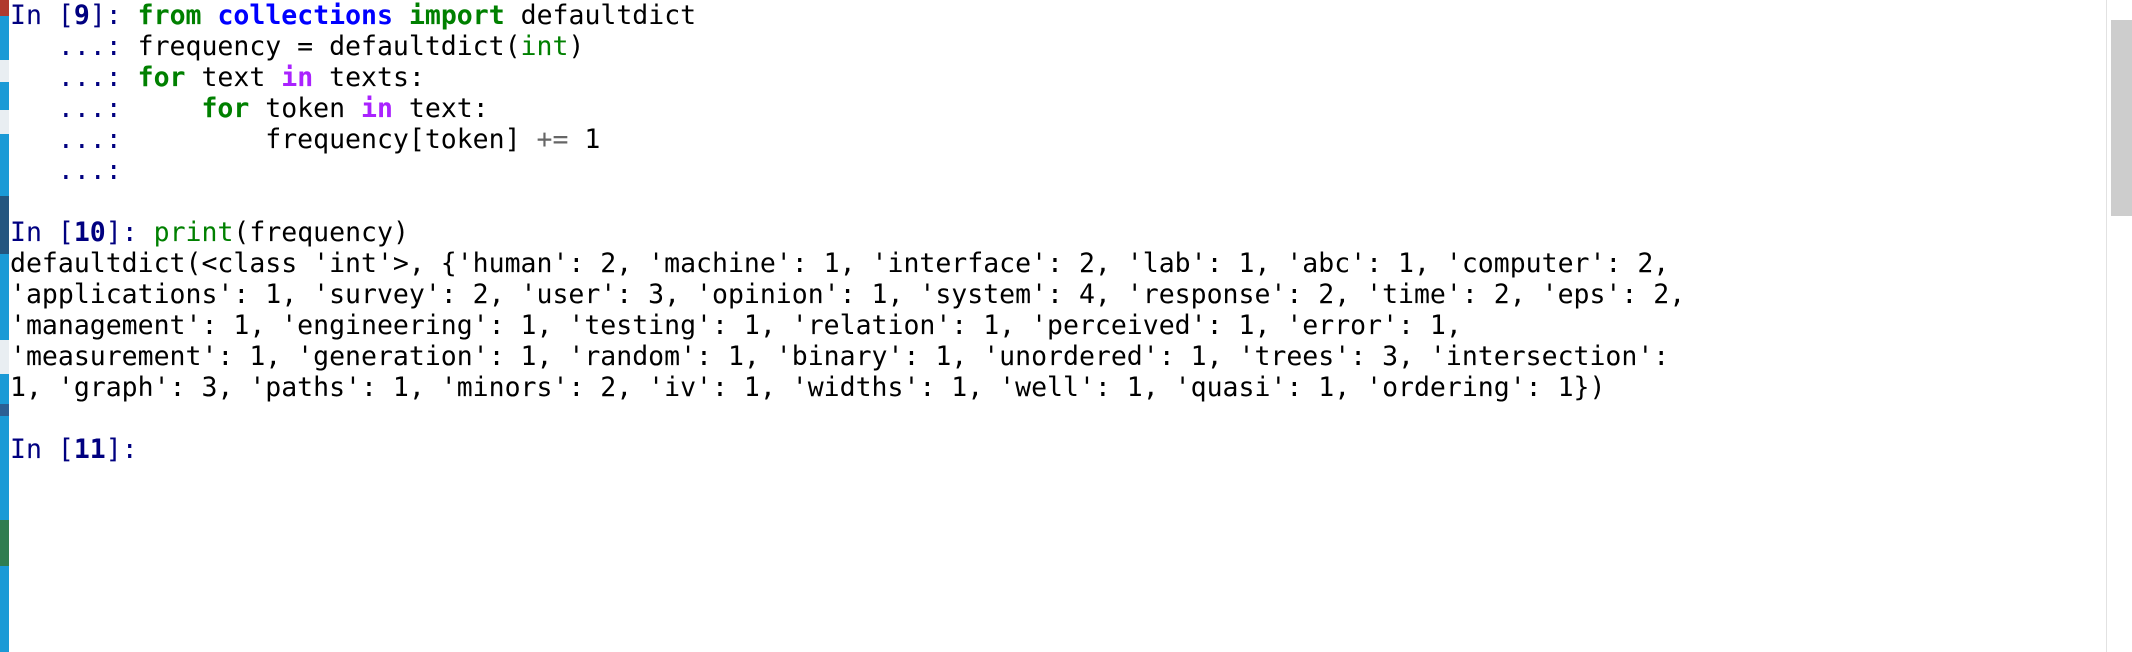  I want to click on left-margin-minimap, so click(4, 326).